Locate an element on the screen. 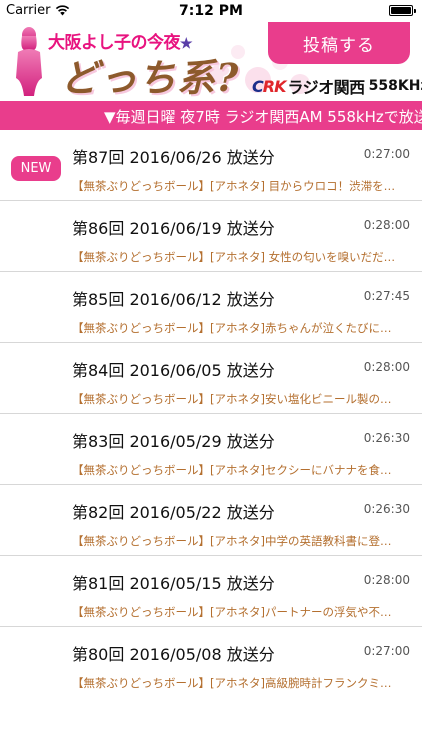 Image resolution: width=422 pixels, height=750 pixels. battery-icon is located at coordinates (402, 10).